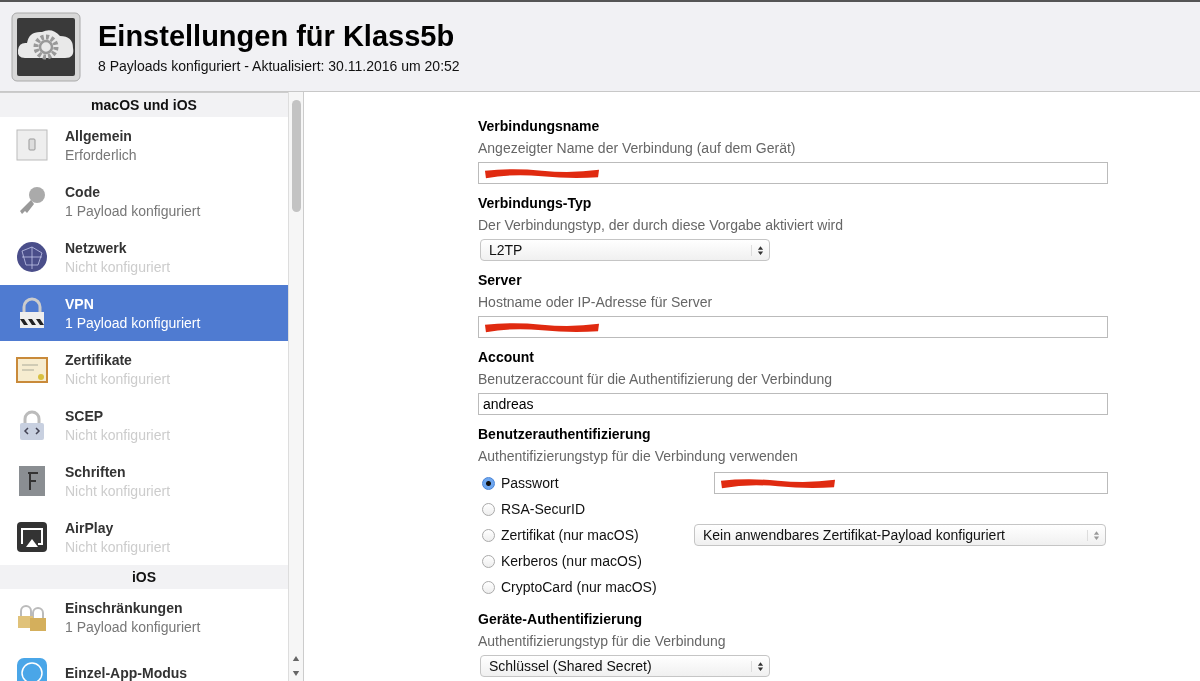 The image size is (1200, 681). Describe the element at coordinates (561, 619) in the screenshot. I see `field-label: Geräte-Authentifizierung` at that location.